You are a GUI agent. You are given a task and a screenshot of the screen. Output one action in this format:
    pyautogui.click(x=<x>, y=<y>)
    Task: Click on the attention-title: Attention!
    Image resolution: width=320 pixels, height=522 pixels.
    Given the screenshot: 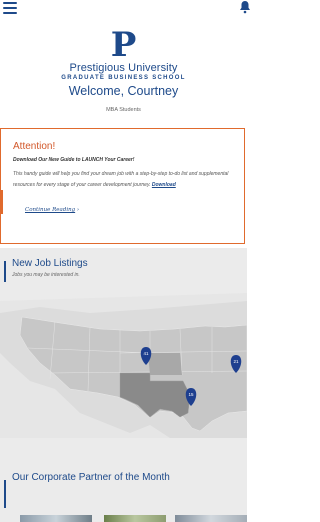 What is the action you would take?
    pyautogui.click(x=34, y=146)
    